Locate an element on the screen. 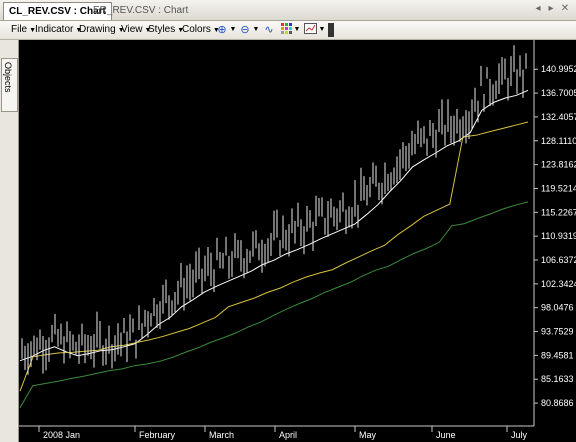  x-tick-label: May is located at coordinates (368, 435).